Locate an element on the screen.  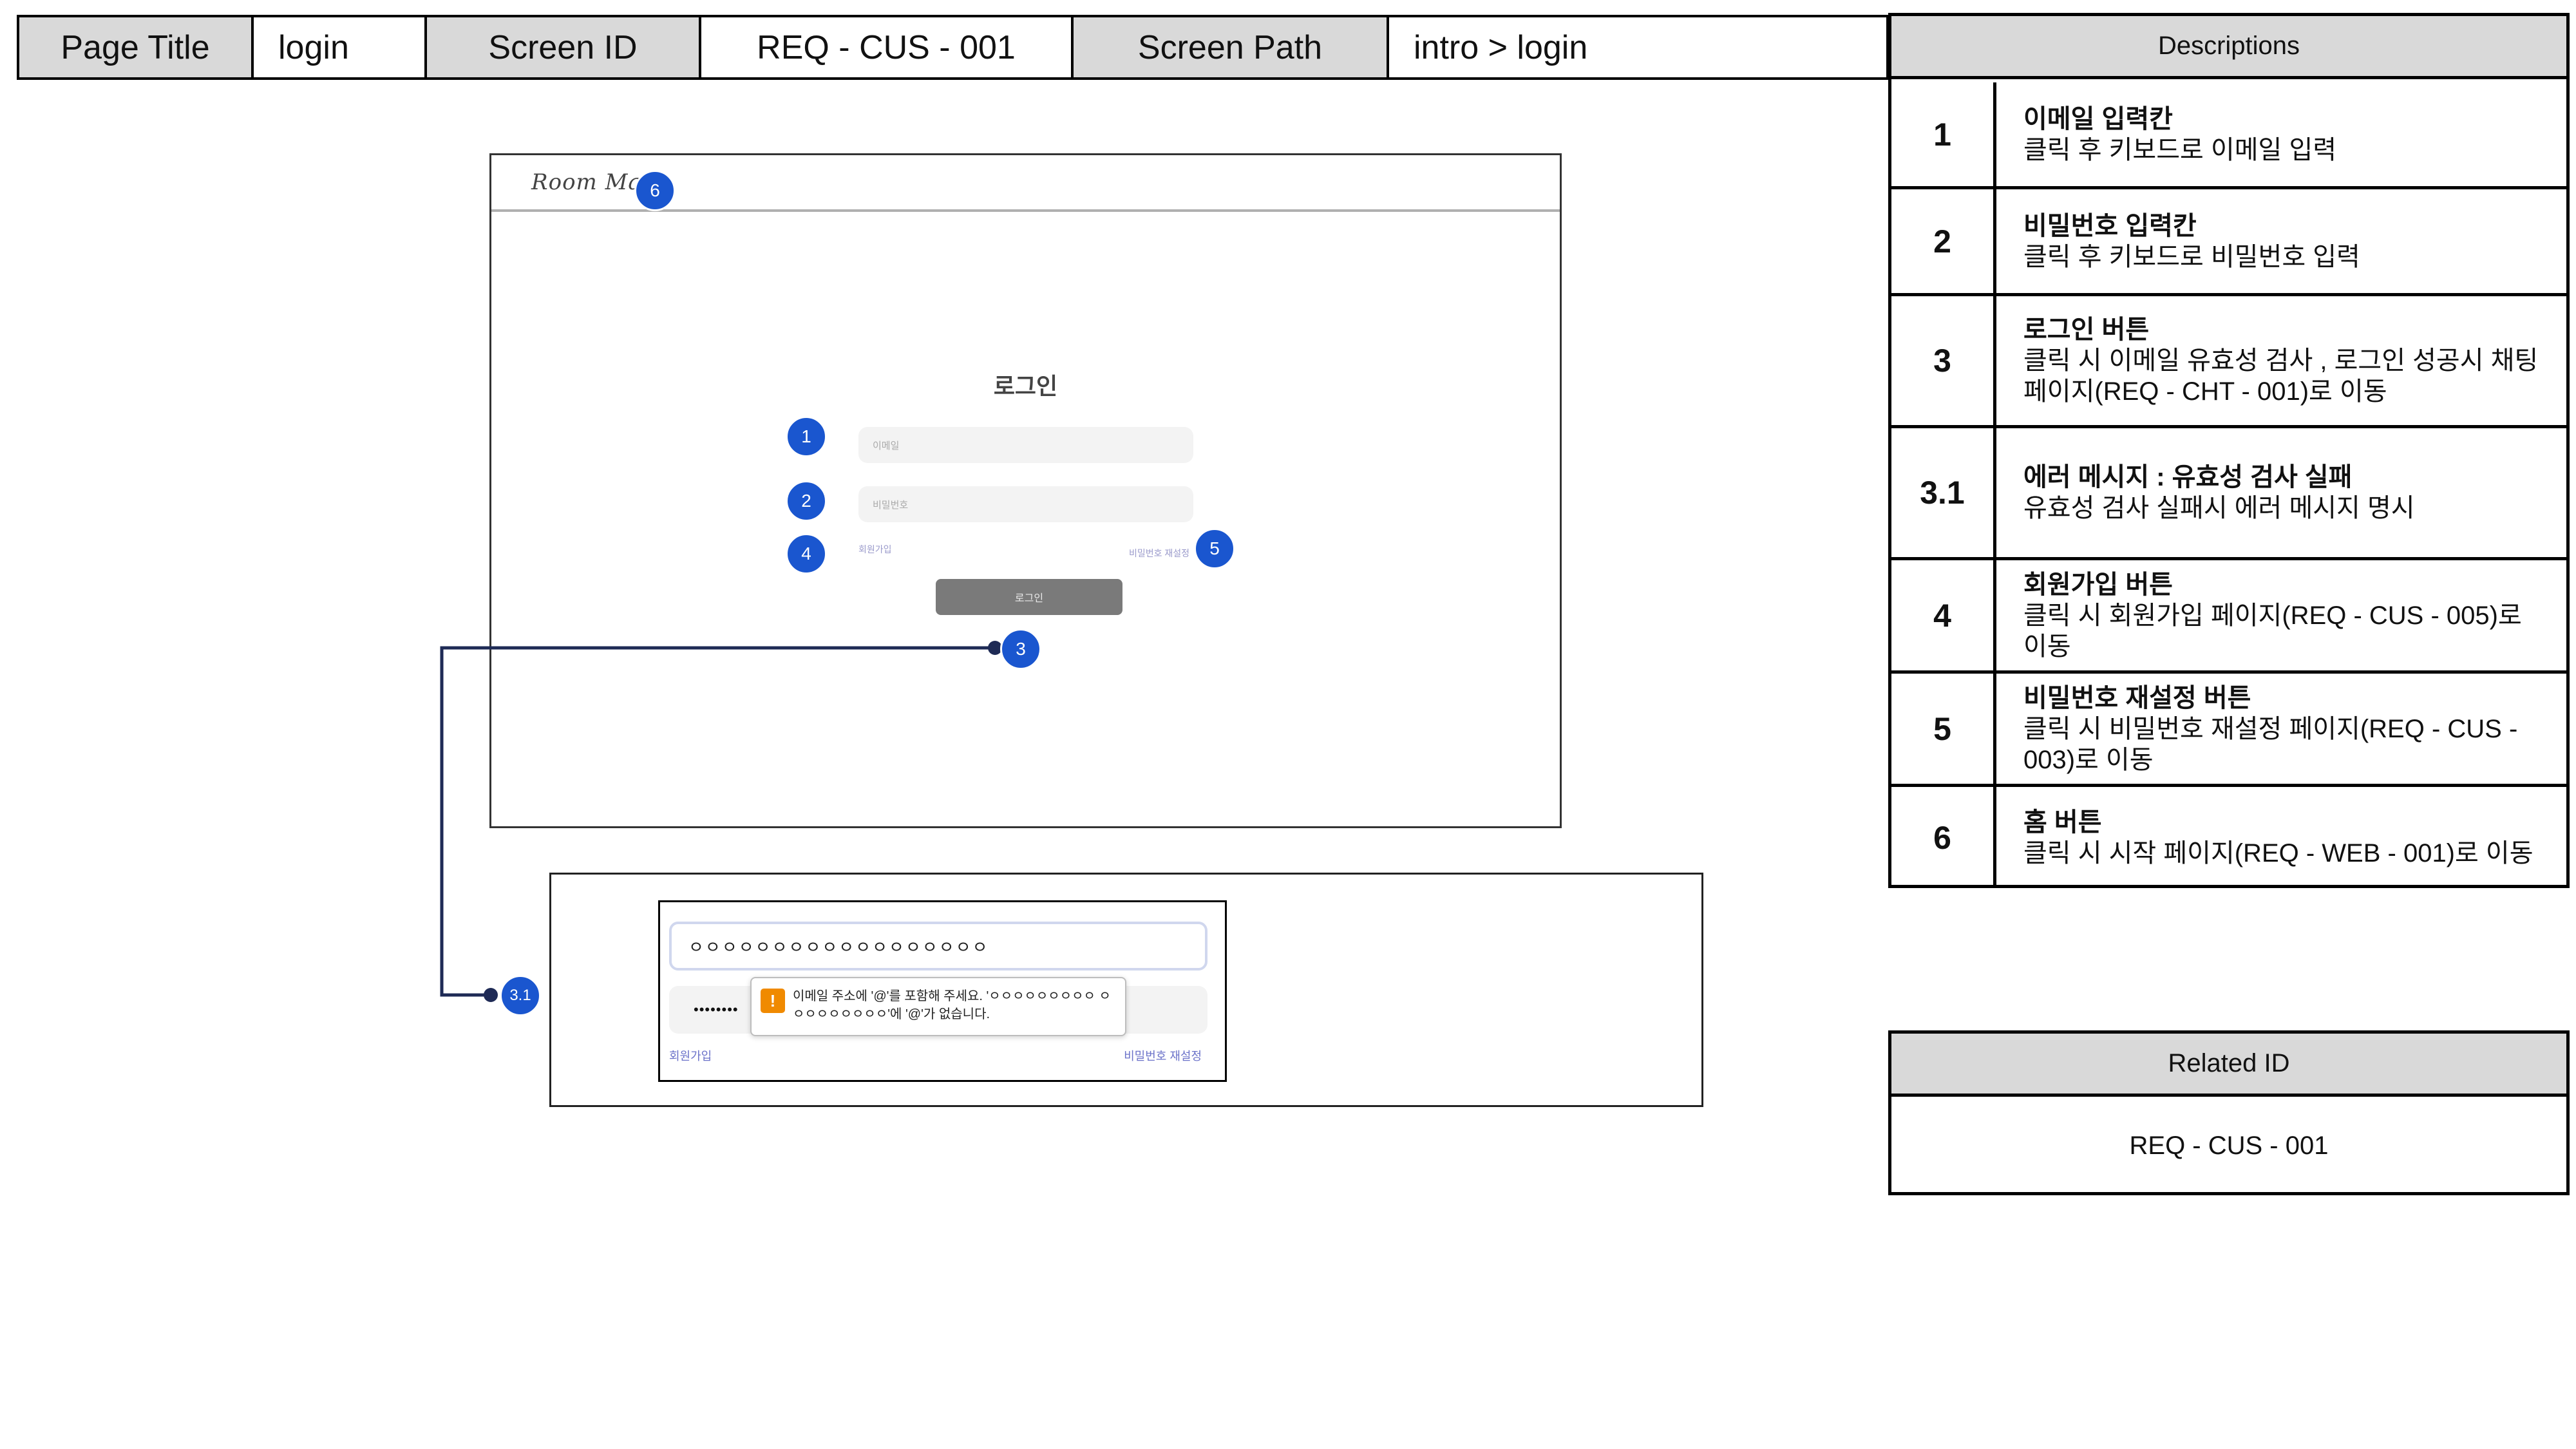
annotation-badge-3: 3 is located at coordinates (1020, 650).